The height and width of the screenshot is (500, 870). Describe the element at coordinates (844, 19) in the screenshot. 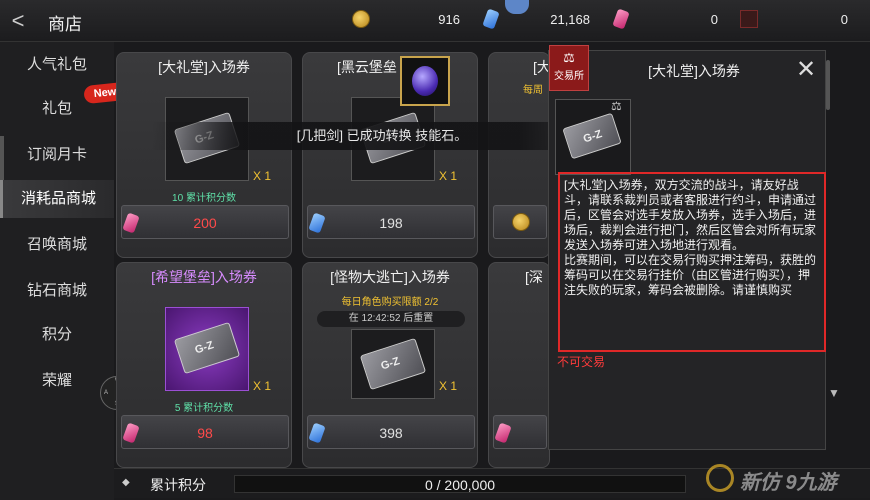

I see `token-value: 0` at that location.